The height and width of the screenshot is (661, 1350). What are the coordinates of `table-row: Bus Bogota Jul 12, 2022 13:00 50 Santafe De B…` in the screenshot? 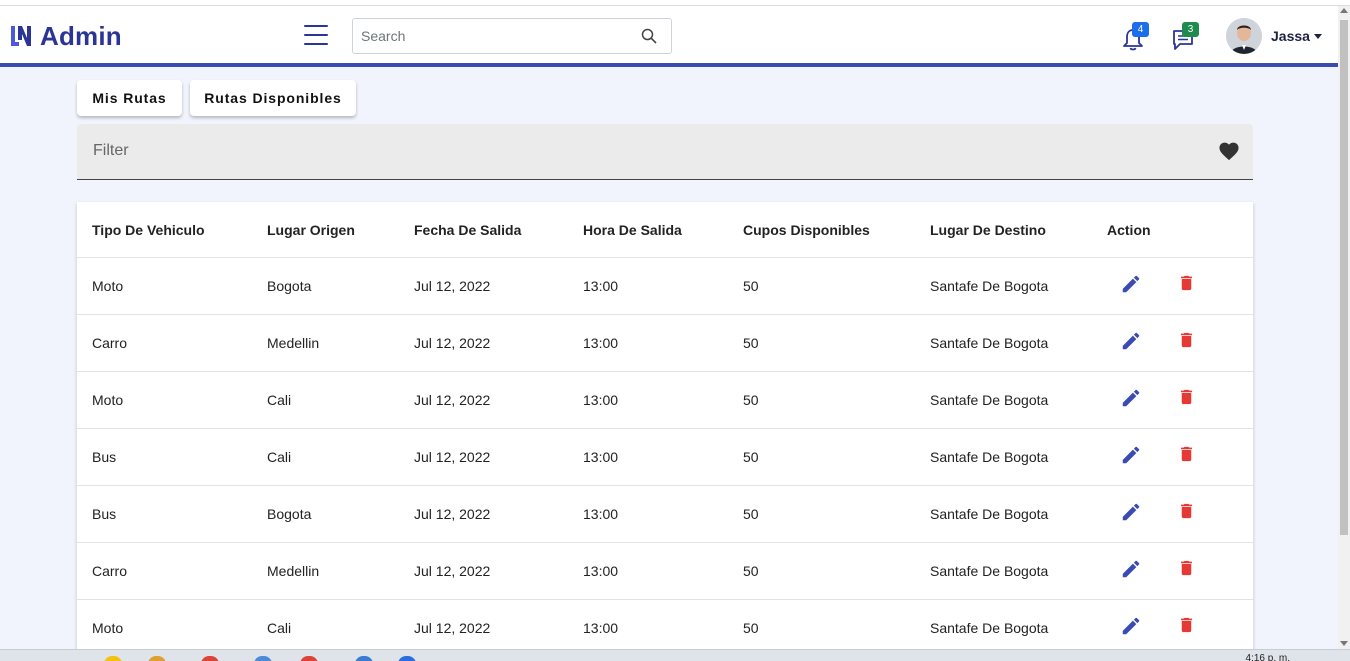 It's located at (665, 514).